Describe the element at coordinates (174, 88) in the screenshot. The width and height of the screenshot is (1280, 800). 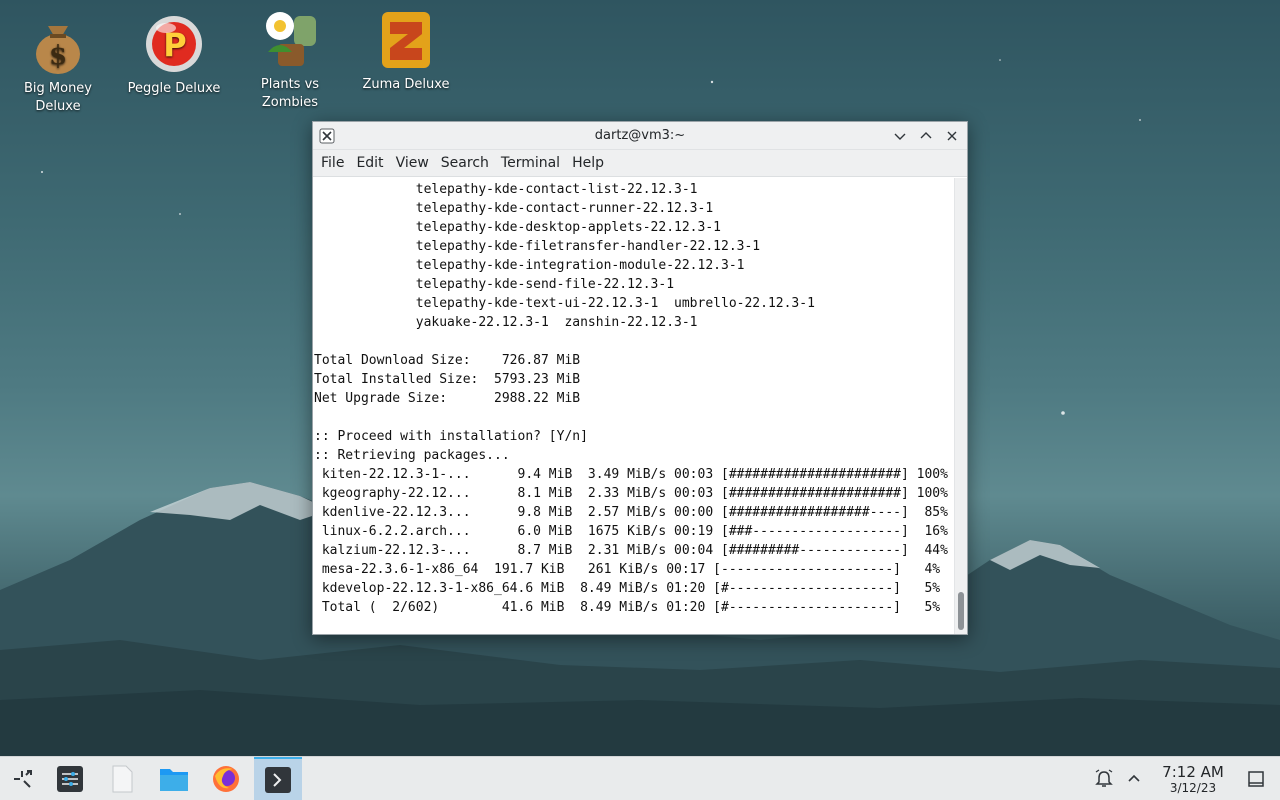
I see `desktop-icon-label: Peggle Deluxe` at that location.